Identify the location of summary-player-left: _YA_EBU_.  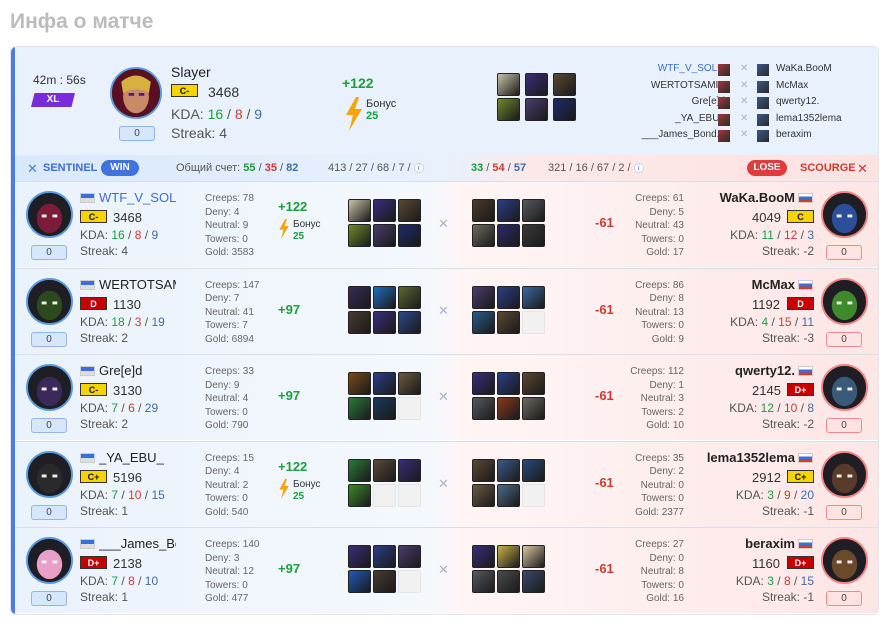
(670, 118).